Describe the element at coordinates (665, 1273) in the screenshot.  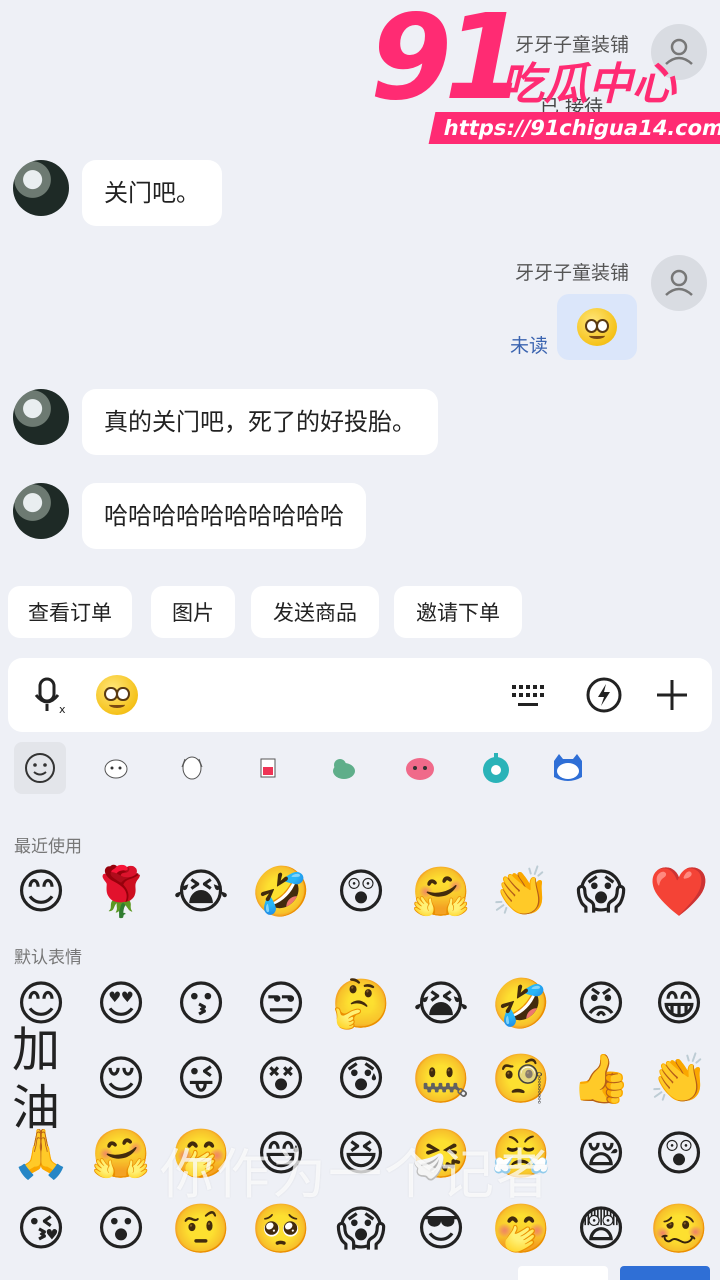
I see `send-button` at that location.